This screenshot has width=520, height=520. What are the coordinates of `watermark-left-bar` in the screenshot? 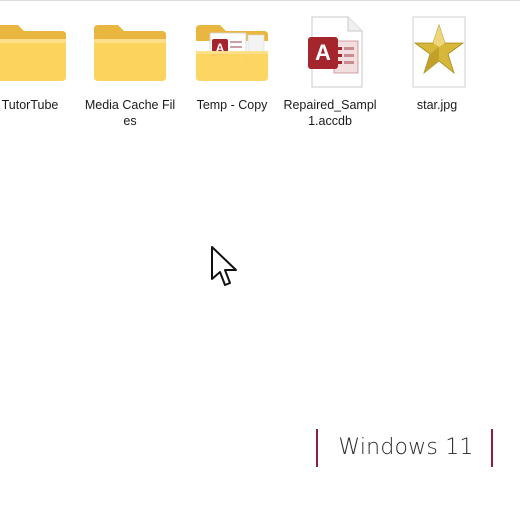 It's located at (317, 448).